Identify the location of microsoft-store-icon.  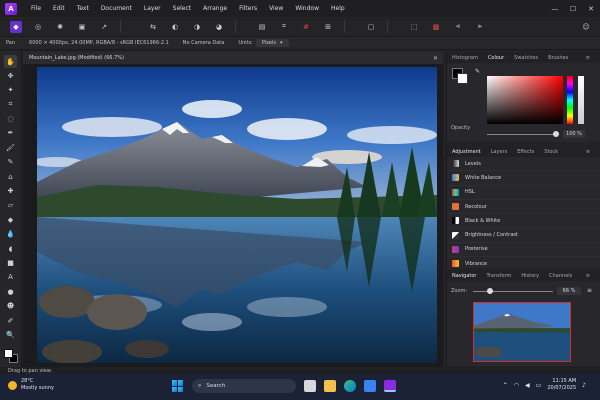
(370, 386).